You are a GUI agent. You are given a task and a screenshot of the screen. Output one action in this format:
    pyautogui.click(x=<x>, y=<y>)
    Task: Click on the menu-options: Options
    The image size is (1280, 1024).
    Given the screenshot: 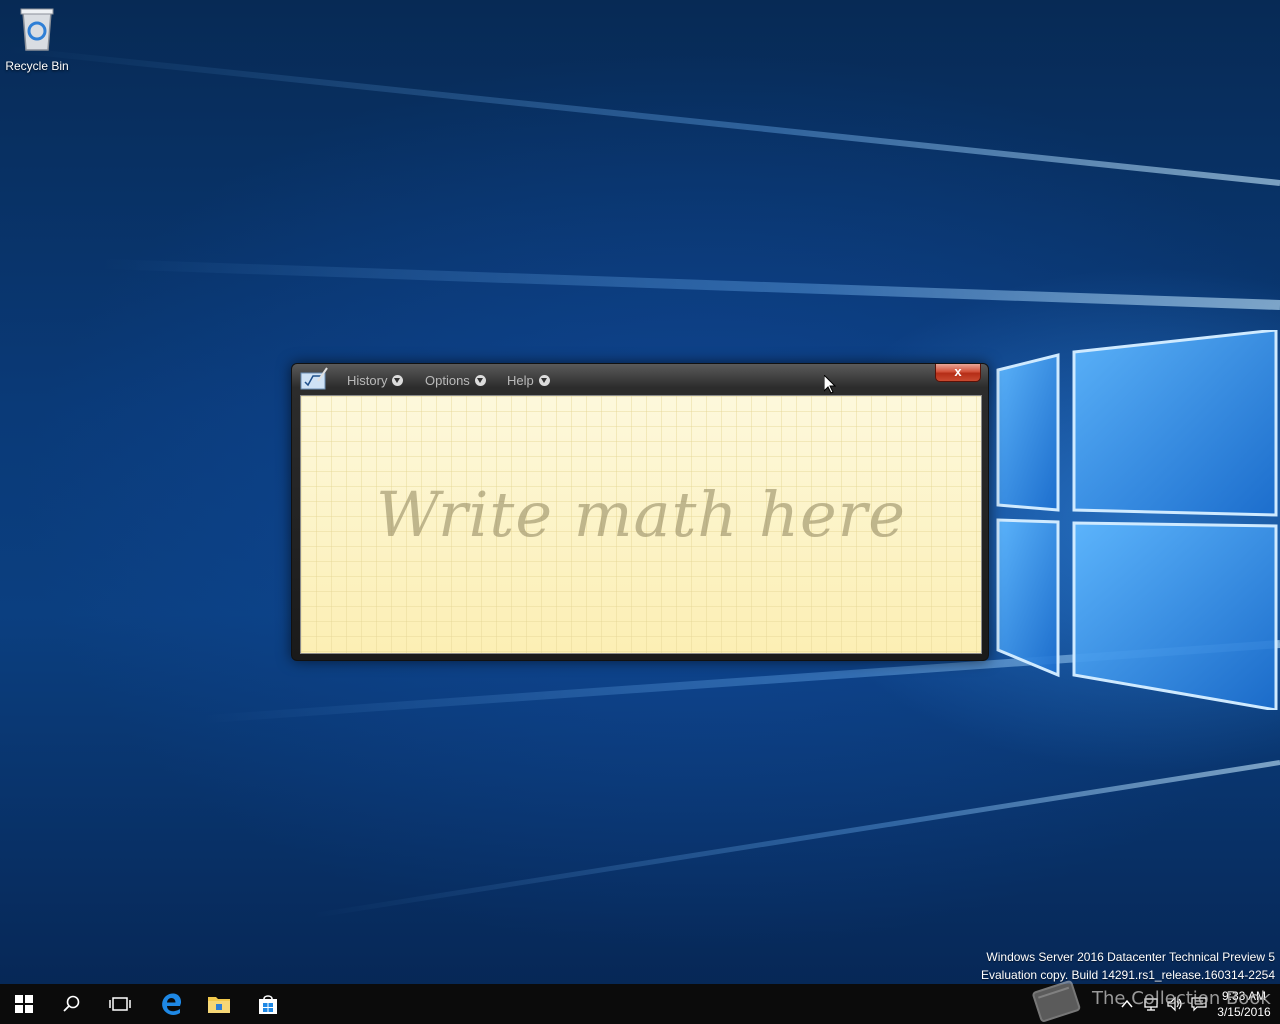 What is the action you would take?
    pyautogui.click(x=455, y=380)
    